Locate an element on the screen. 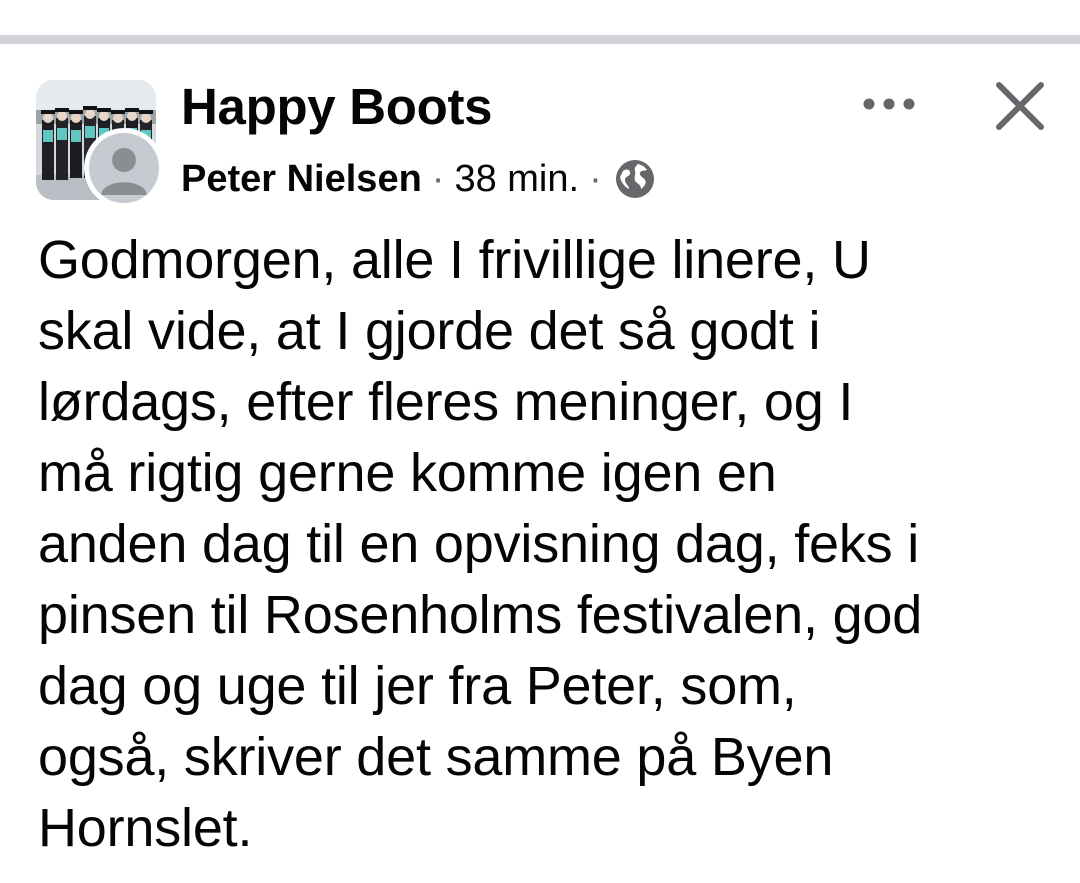 This screenshot has height=883, width=1080. author-name-link: Peter Nielsen is located at coordinates (301, 179).